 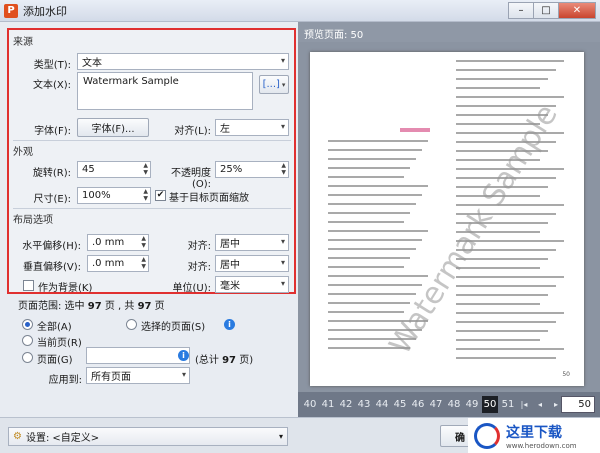 I want to click on unit-select: 毫米 ▾, so click(x=252, y=284).